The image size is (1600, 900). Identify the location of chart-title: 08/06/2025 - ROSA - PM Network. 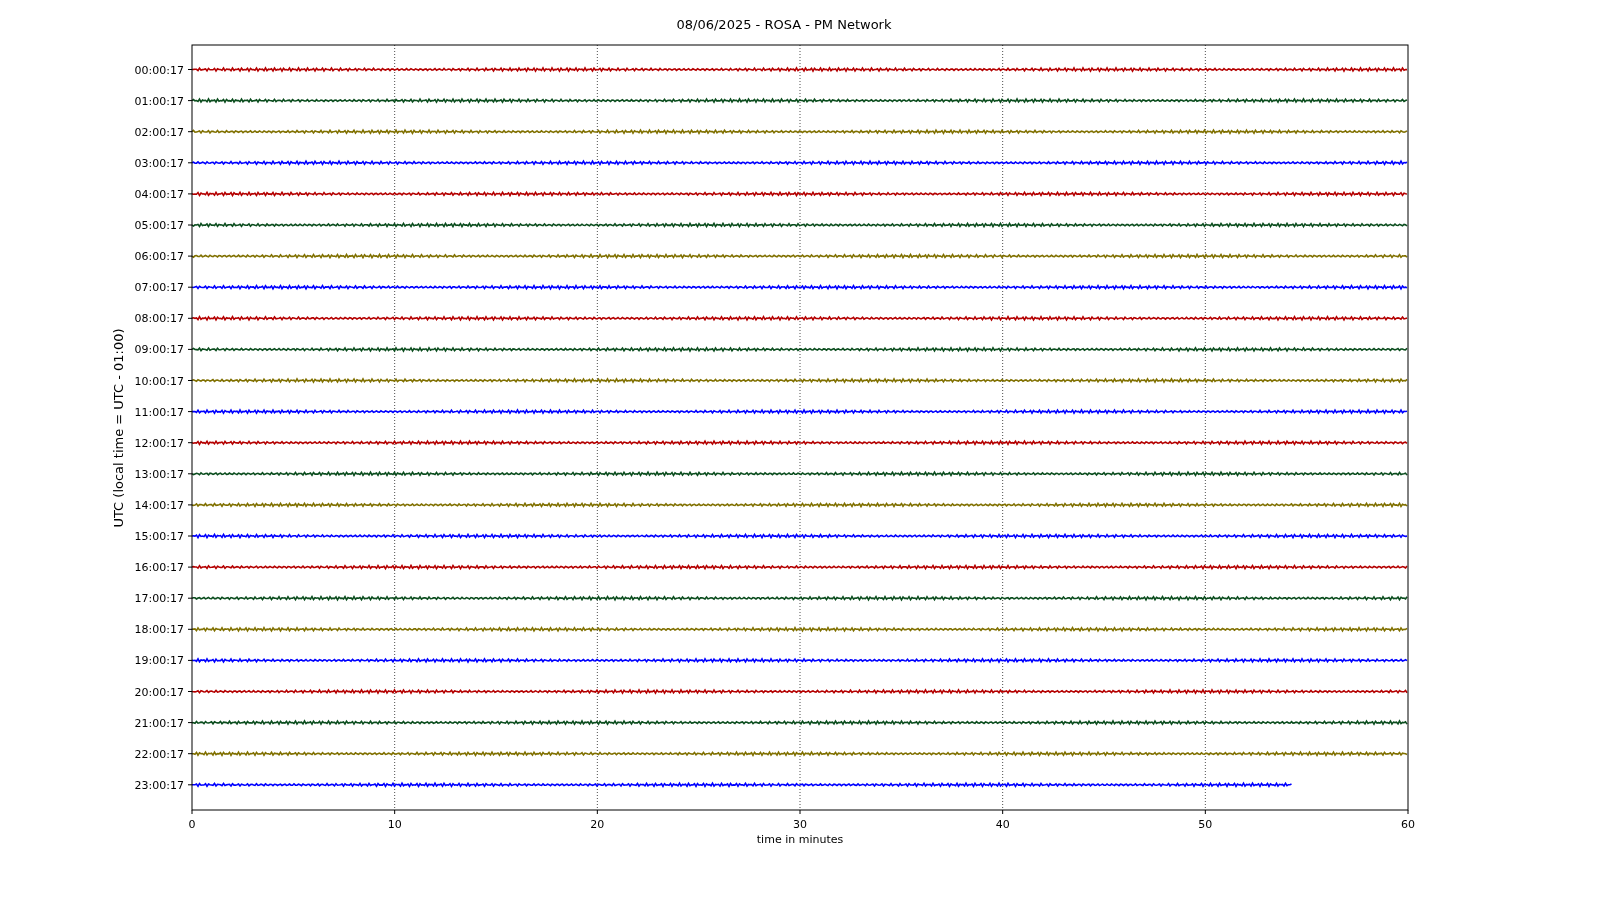
(784, 24).